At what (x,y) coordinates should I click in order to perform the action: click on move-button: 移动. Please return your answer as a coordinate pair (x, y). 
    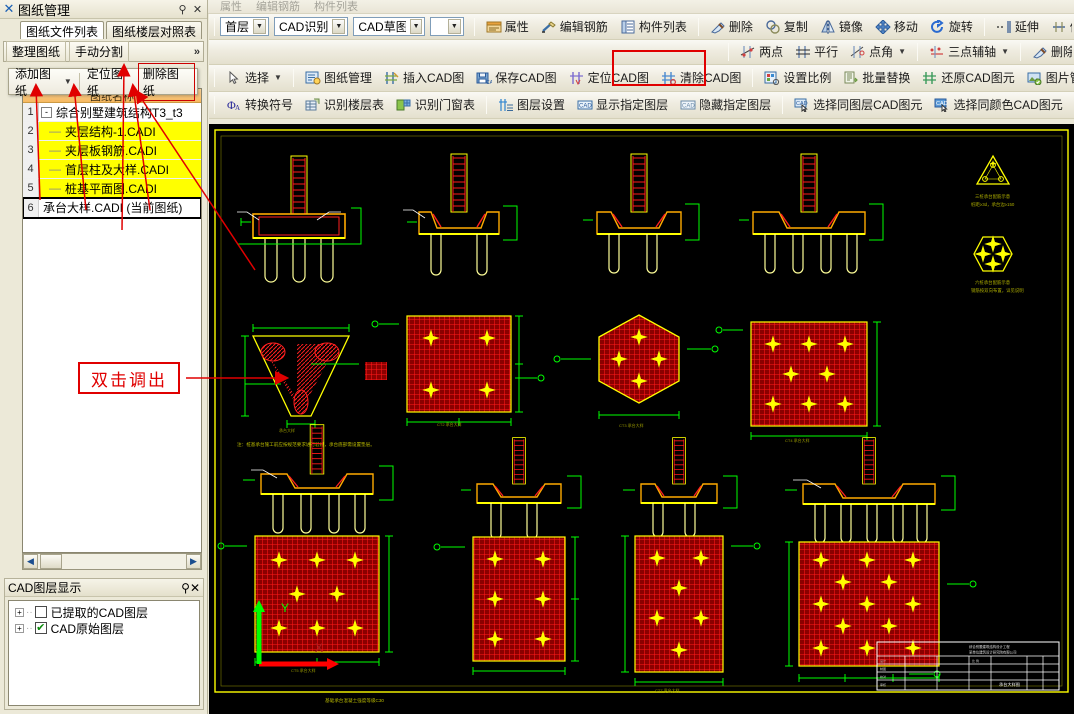
    Looking at the image, I should click on (896, 27).